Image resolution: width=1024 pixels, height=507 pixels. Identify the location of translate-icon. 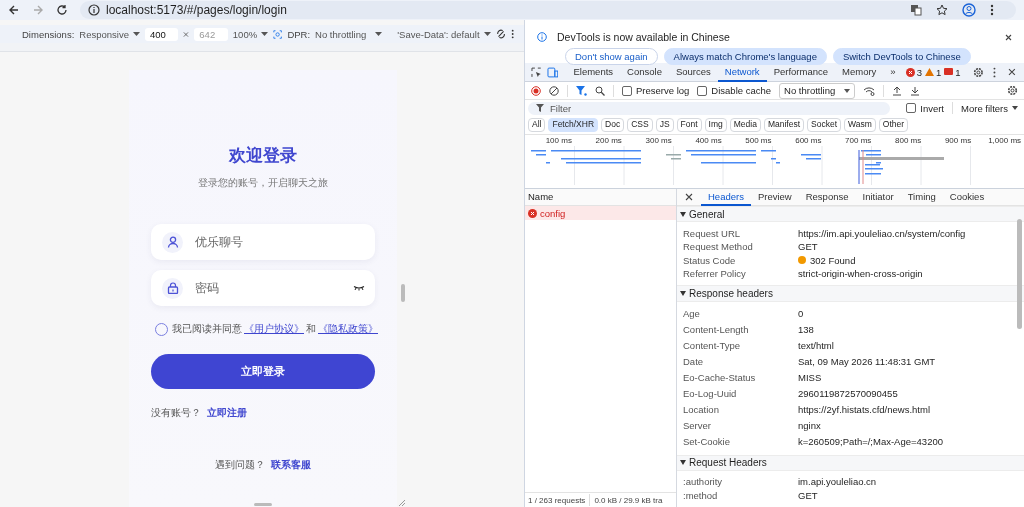
(916, 10).